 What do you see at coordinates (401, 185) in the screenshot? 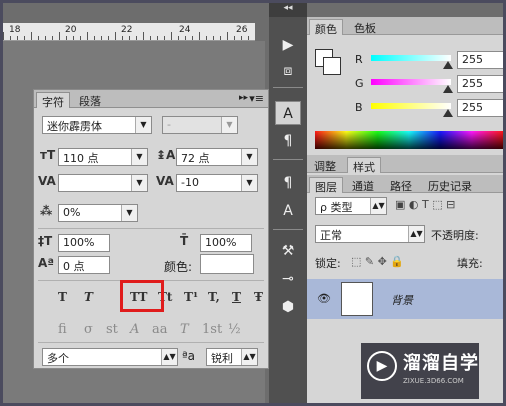
I see `tab-paths: 路径` at bounding box center [401, 185].